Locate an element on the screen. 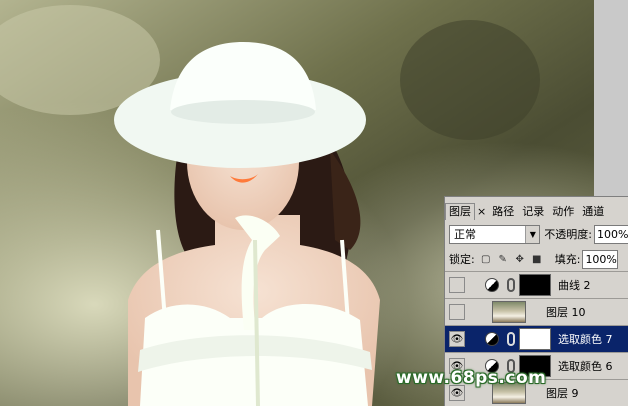 The height and width of the screenshot is (406, 628). tab-layers: 图层 is located at coordinates (460, 211).